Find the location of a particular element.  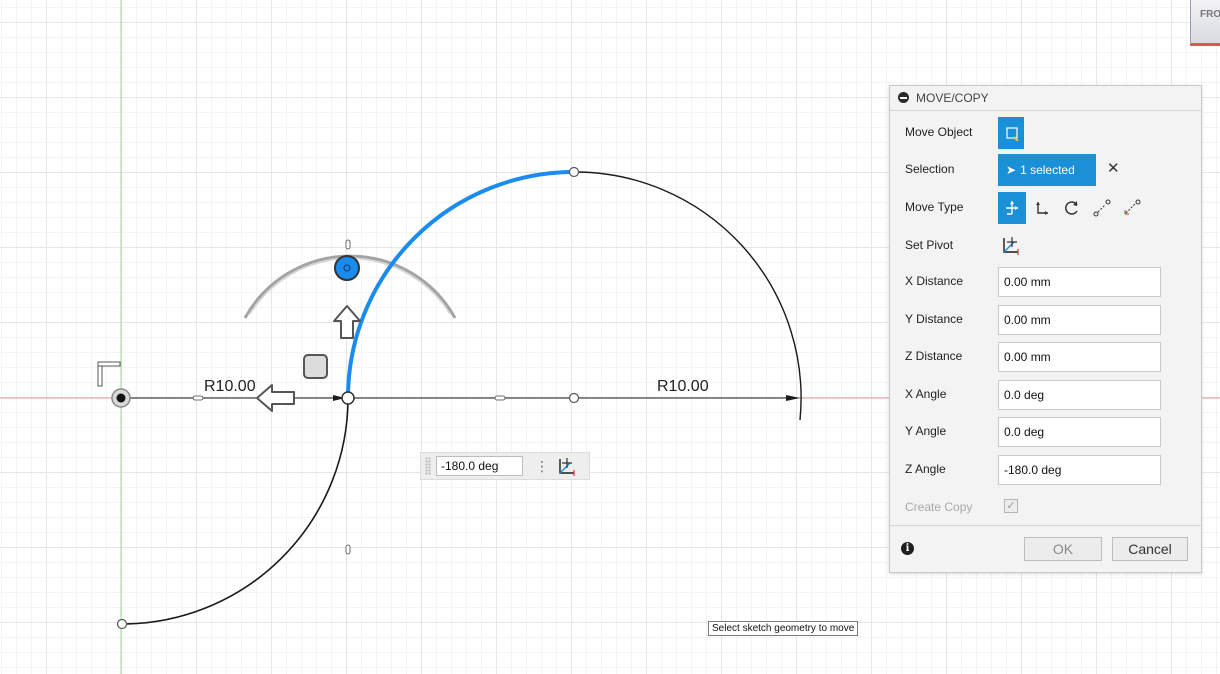

row-x-angle: X Angle is located at coordinates (1045, 394).